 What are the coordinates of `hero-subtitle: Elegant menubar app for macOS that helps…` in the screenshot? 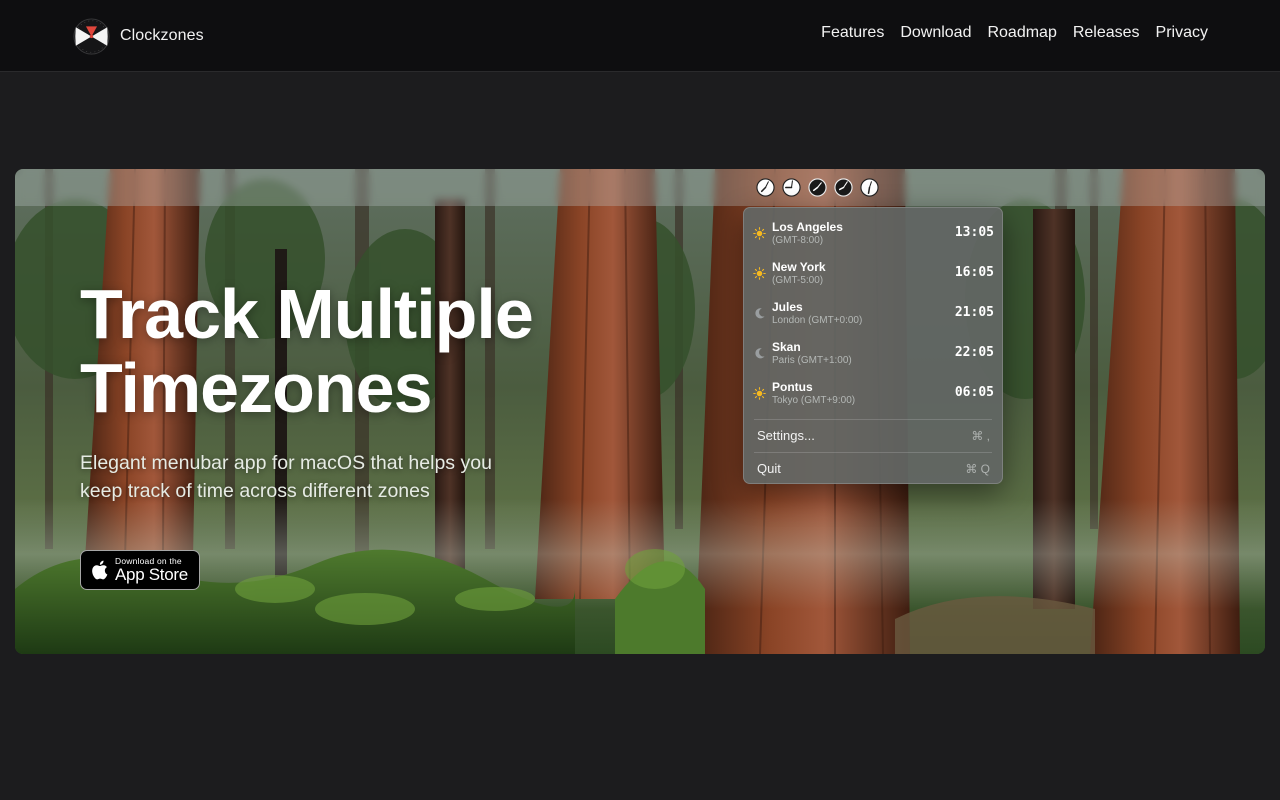 It's located at (286, 477).